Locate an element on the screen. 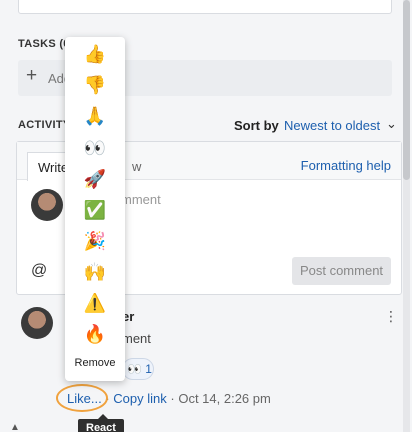 The image size is (412, 432). react-tooltip: React is located at coordinates (101, 425).